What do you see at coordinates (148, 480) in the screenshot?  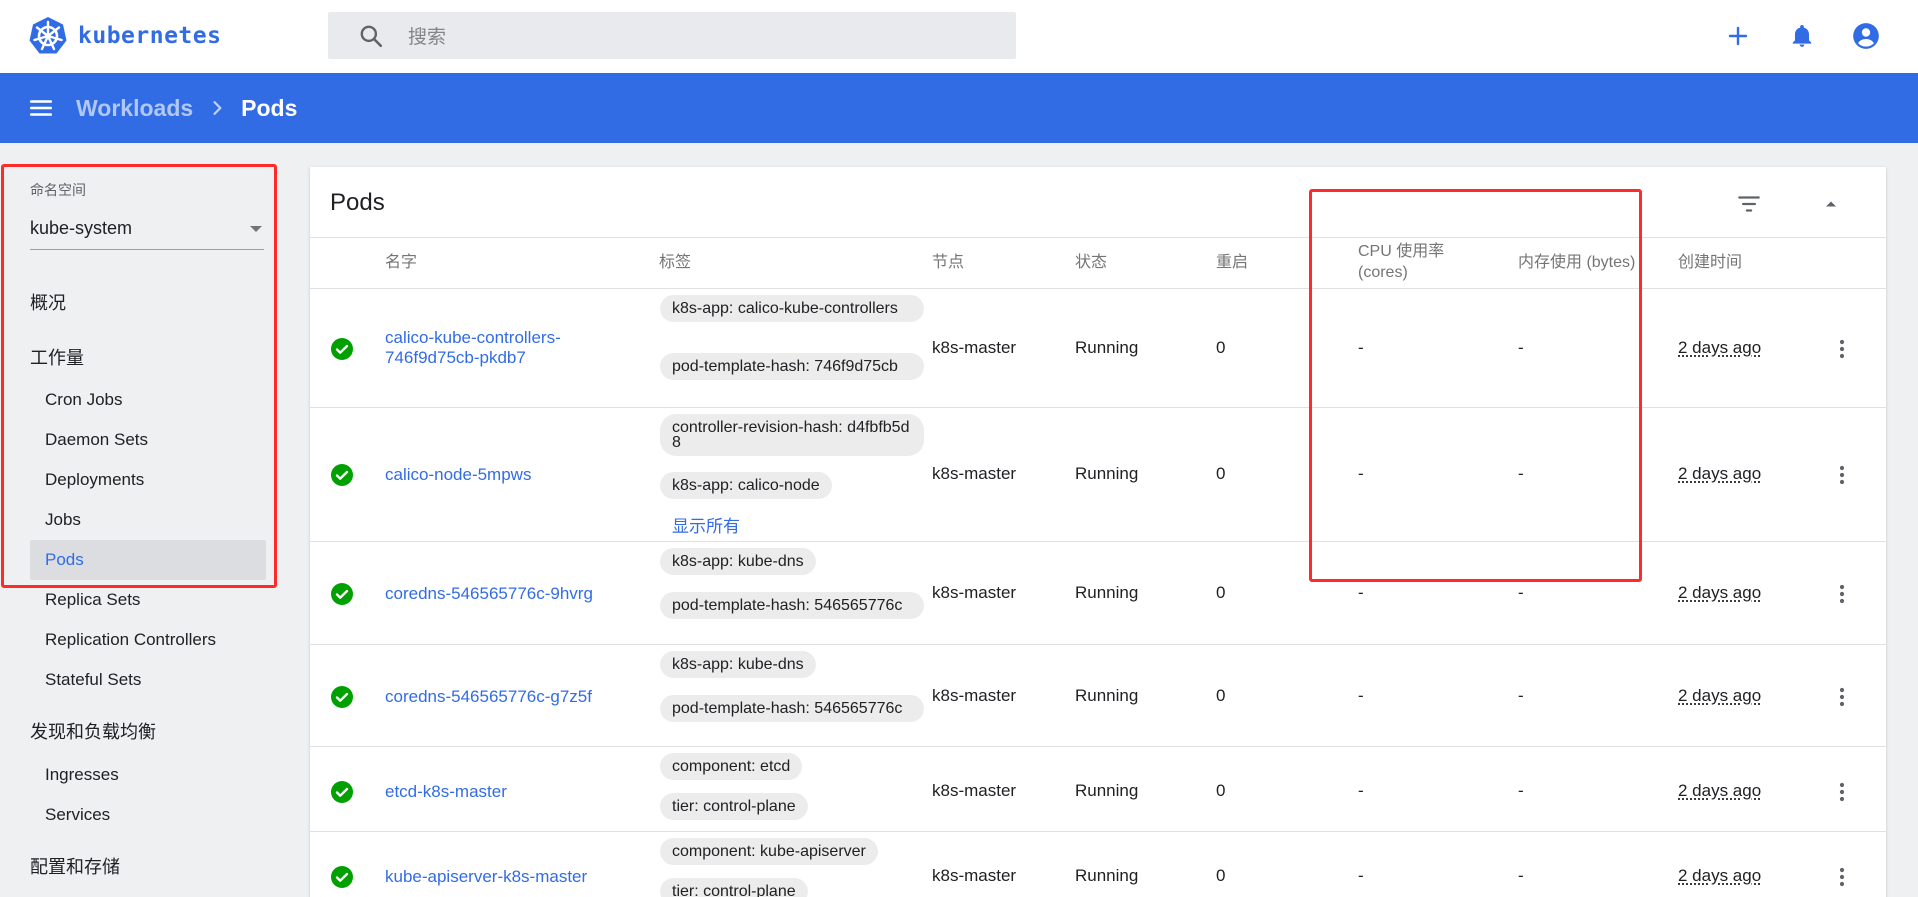 I see `sidebar-item-deployments: Deployments` at bounding box center [148, 480].